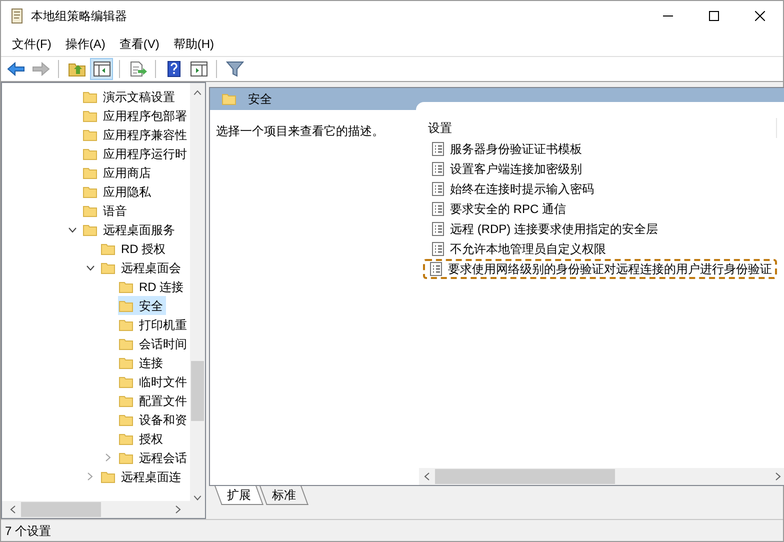  I want to click on tree-item: 授权, so click(142, 438).